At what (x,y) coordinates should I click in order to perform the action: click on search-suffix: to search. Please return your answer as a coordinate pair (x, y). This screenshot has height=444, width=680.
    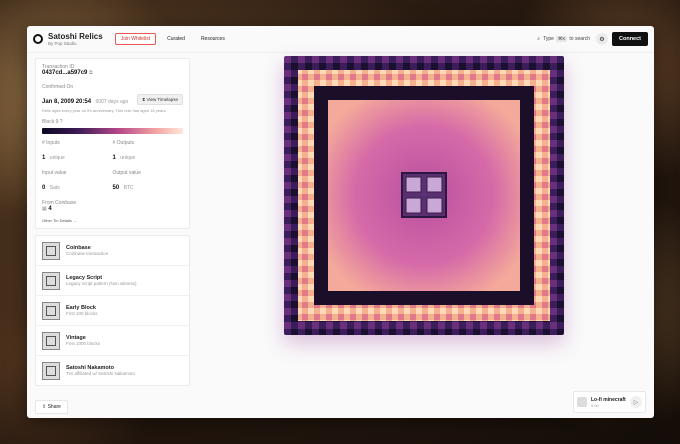
    Looking at the image, I should click on (579, 39).